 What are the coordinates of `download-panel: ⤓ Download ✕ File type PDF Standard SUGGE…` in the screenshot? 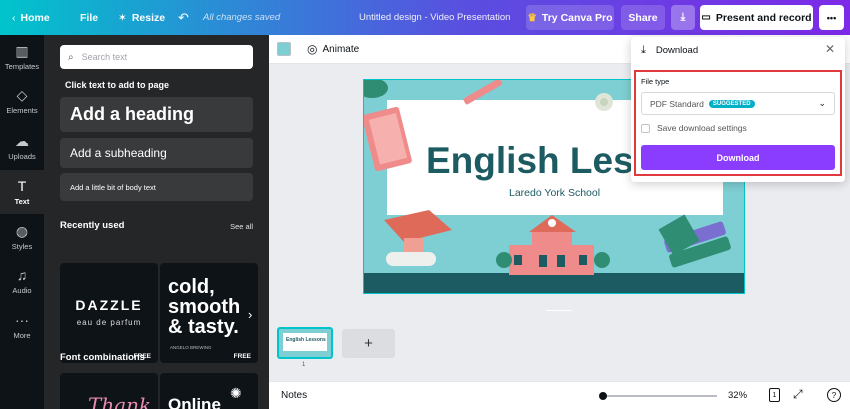 It's located at (738, 109).